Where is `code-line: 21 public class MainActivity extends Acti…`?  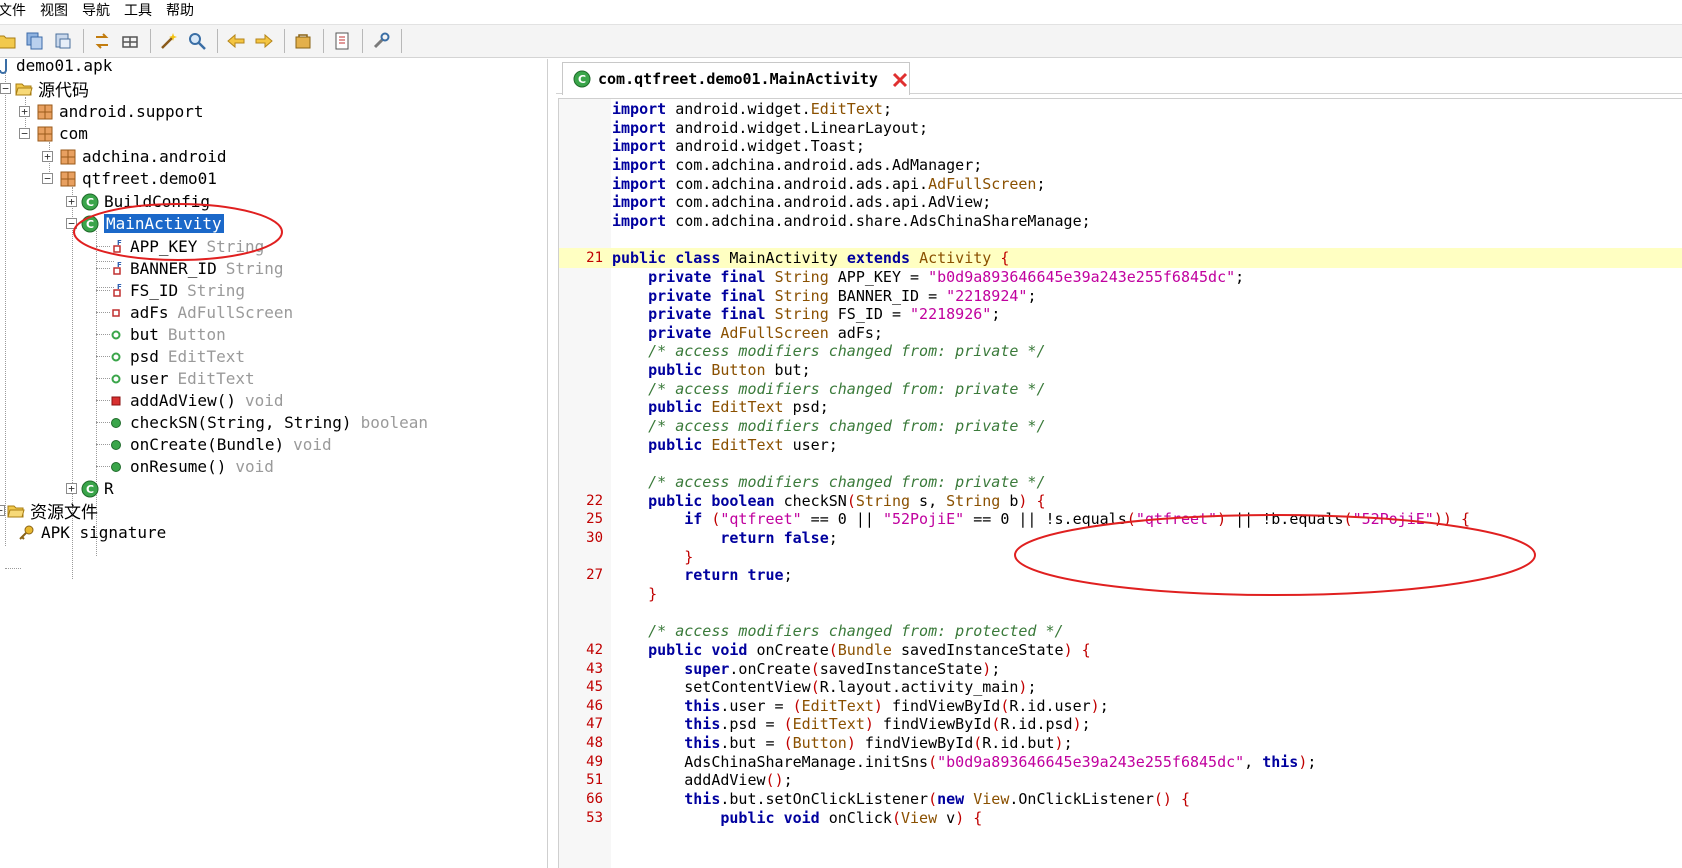
code-line: 21 public class MainActivity extends Acti… is located at coordinates (1120, 258).